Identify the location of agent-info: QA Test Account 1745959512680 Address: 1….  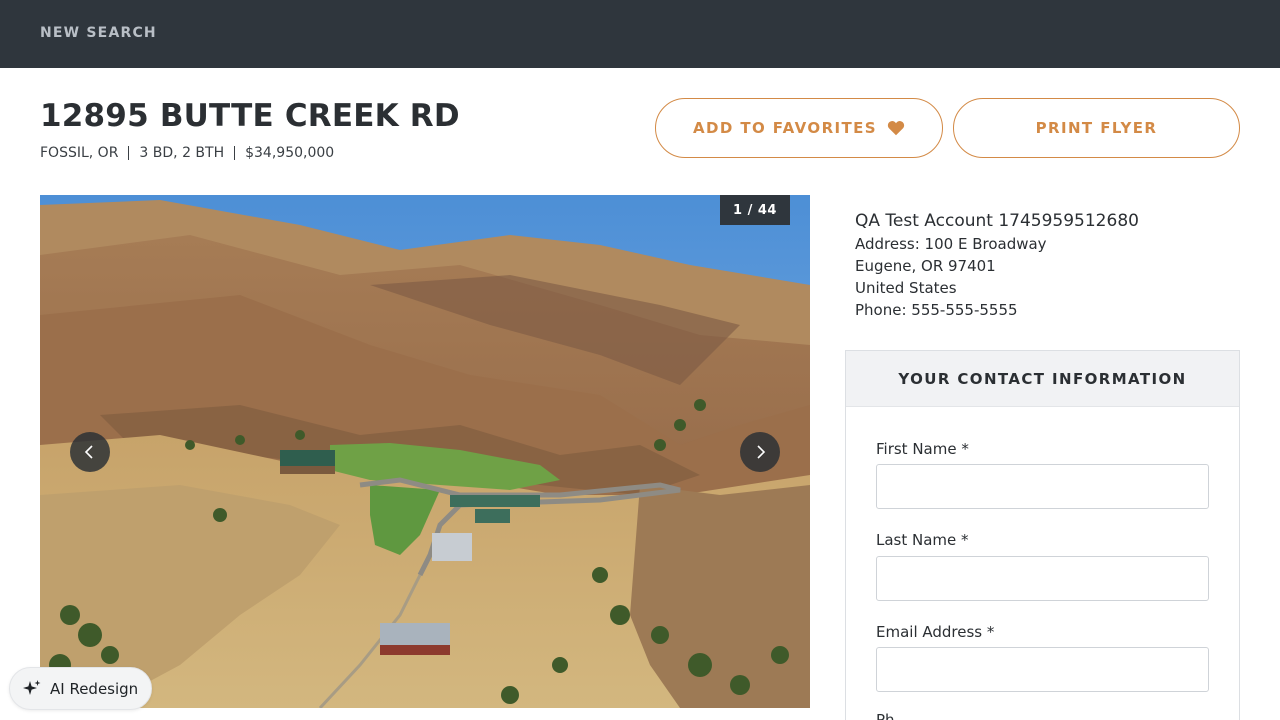
(997, 265).